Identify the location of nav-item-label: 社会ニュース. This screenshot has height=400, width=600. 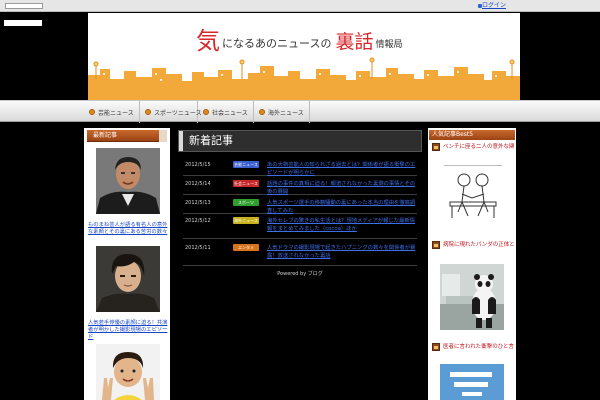
(230, 113).